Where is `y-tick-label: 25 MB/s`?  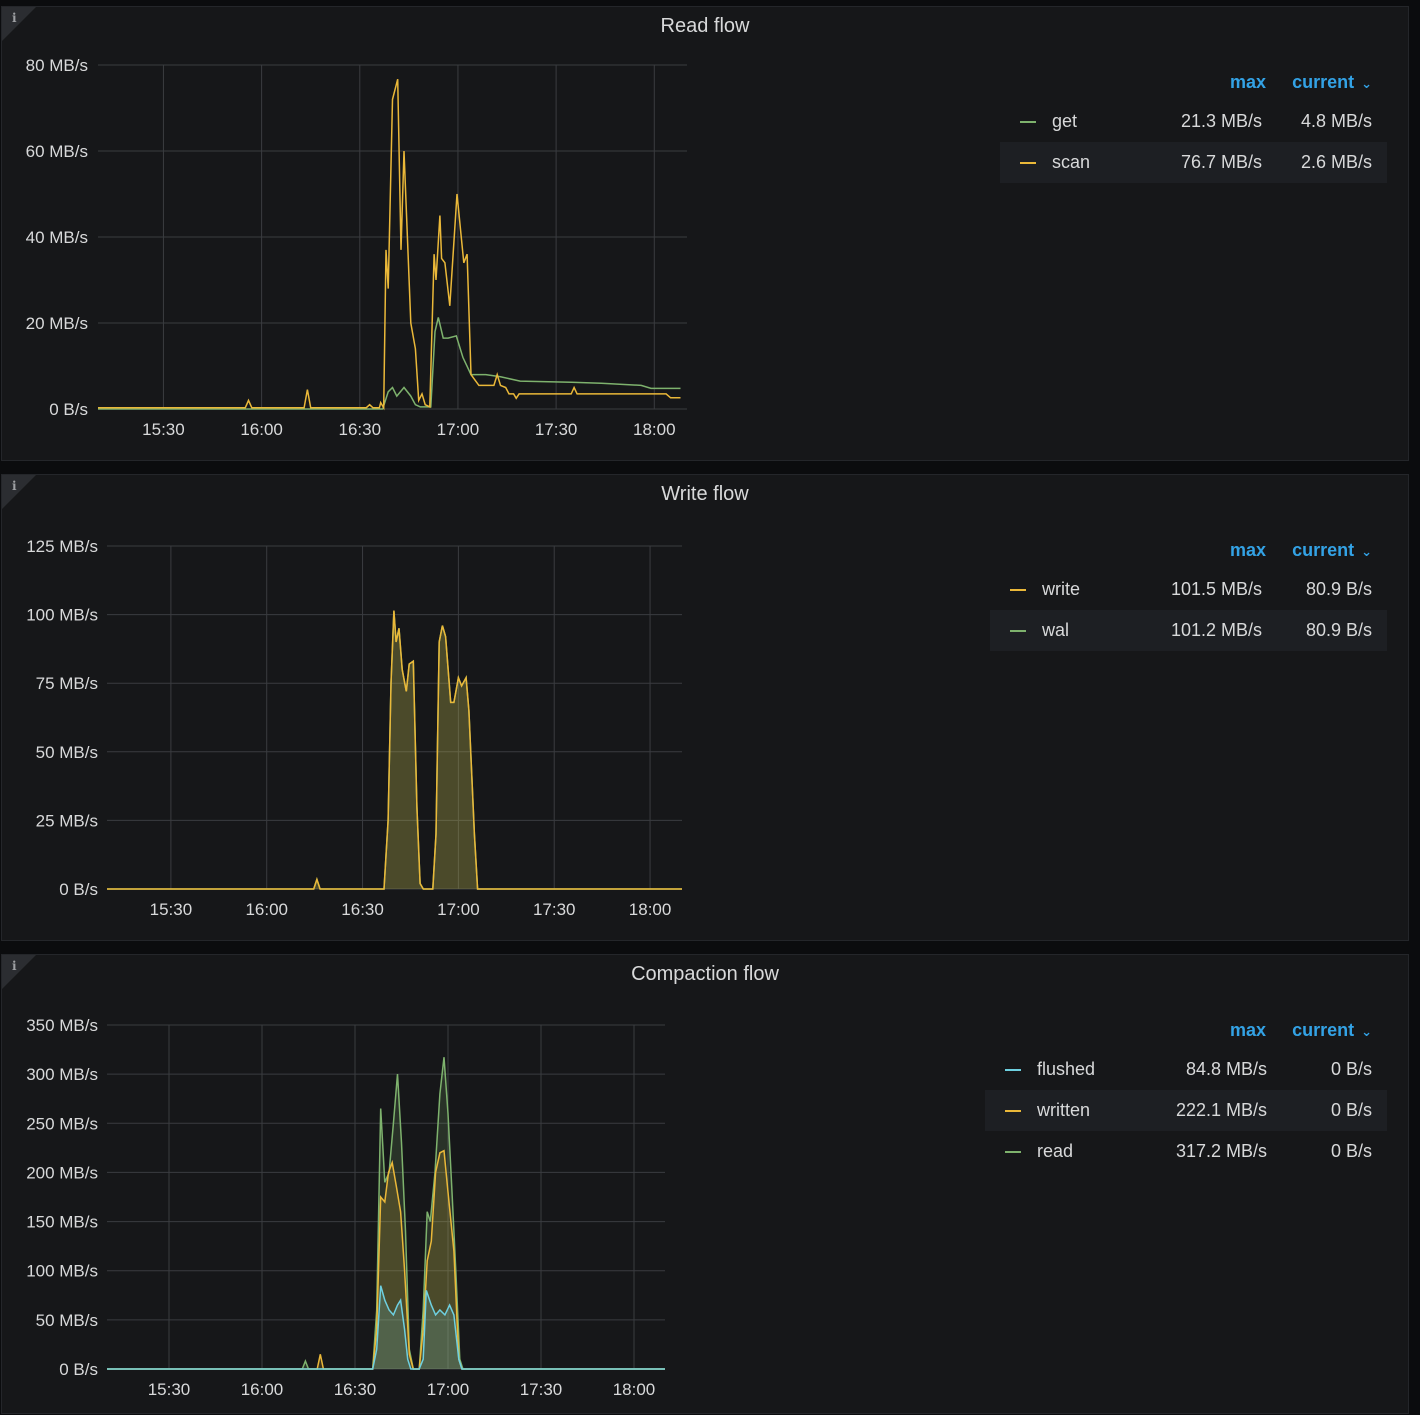
y-tick-label: 25 MB/s is located at coordinates (67, 820).